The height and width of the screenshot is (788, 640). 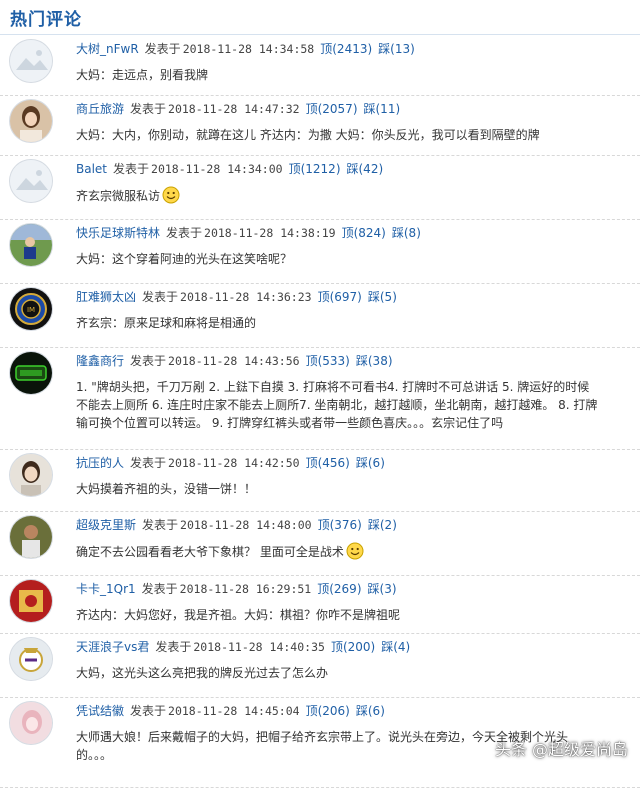 I want to click on downvote-link: 踩(2), so click(x=382, y=525).